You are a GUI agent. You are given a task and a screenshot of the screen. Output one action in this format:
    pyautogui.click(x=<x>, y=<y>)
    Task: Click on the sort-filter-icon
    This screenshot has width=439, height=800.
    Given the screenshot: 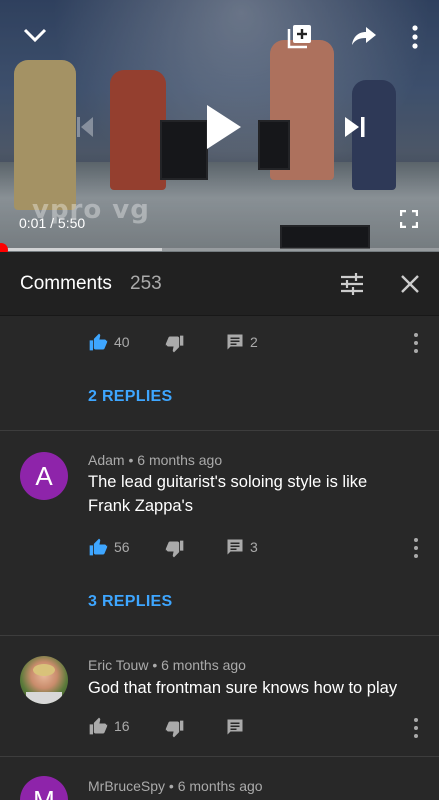 What is the action you would take?
    pyautogui.click(x=352, y=284)
    